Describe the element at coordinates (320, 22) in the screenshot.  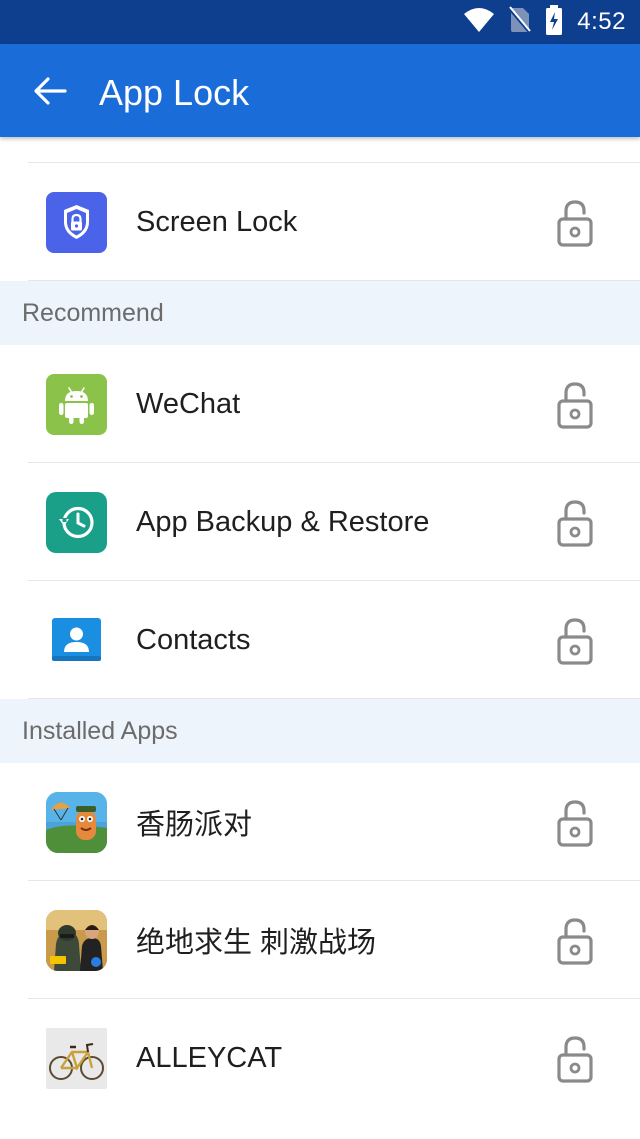
I see `status-bar: 4:52` at that location.